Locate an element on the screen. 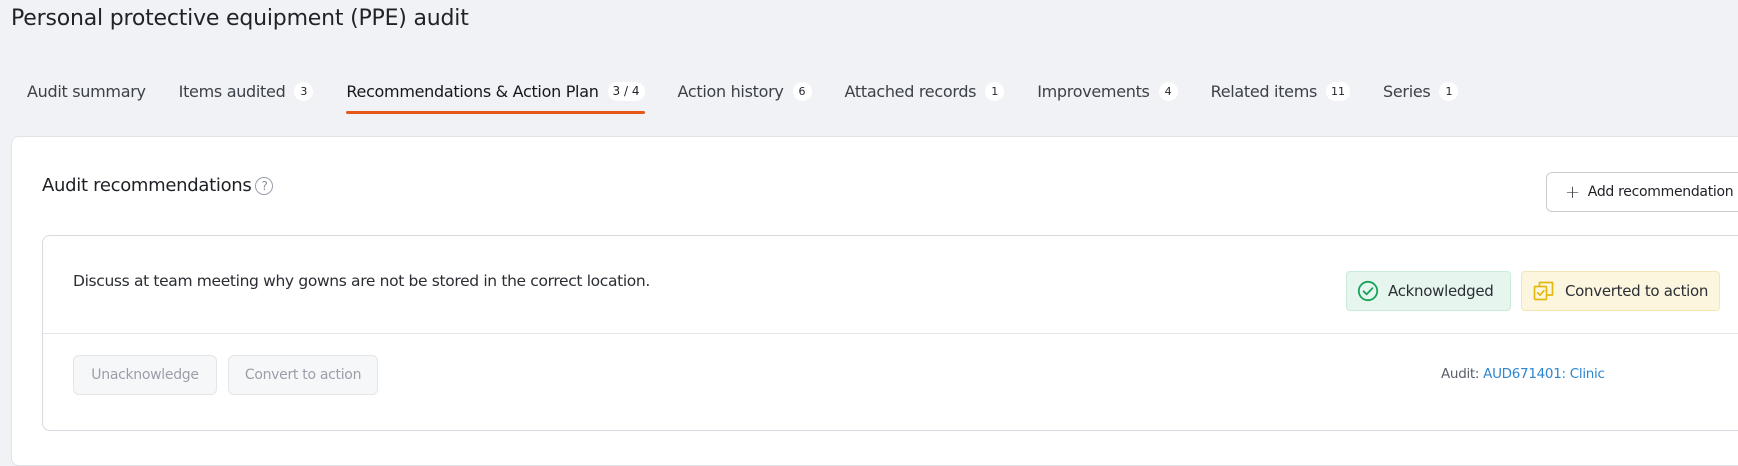 This screenshot has height=466, width=1738. count-badge: 11 is located at coordinates (1338, 91).